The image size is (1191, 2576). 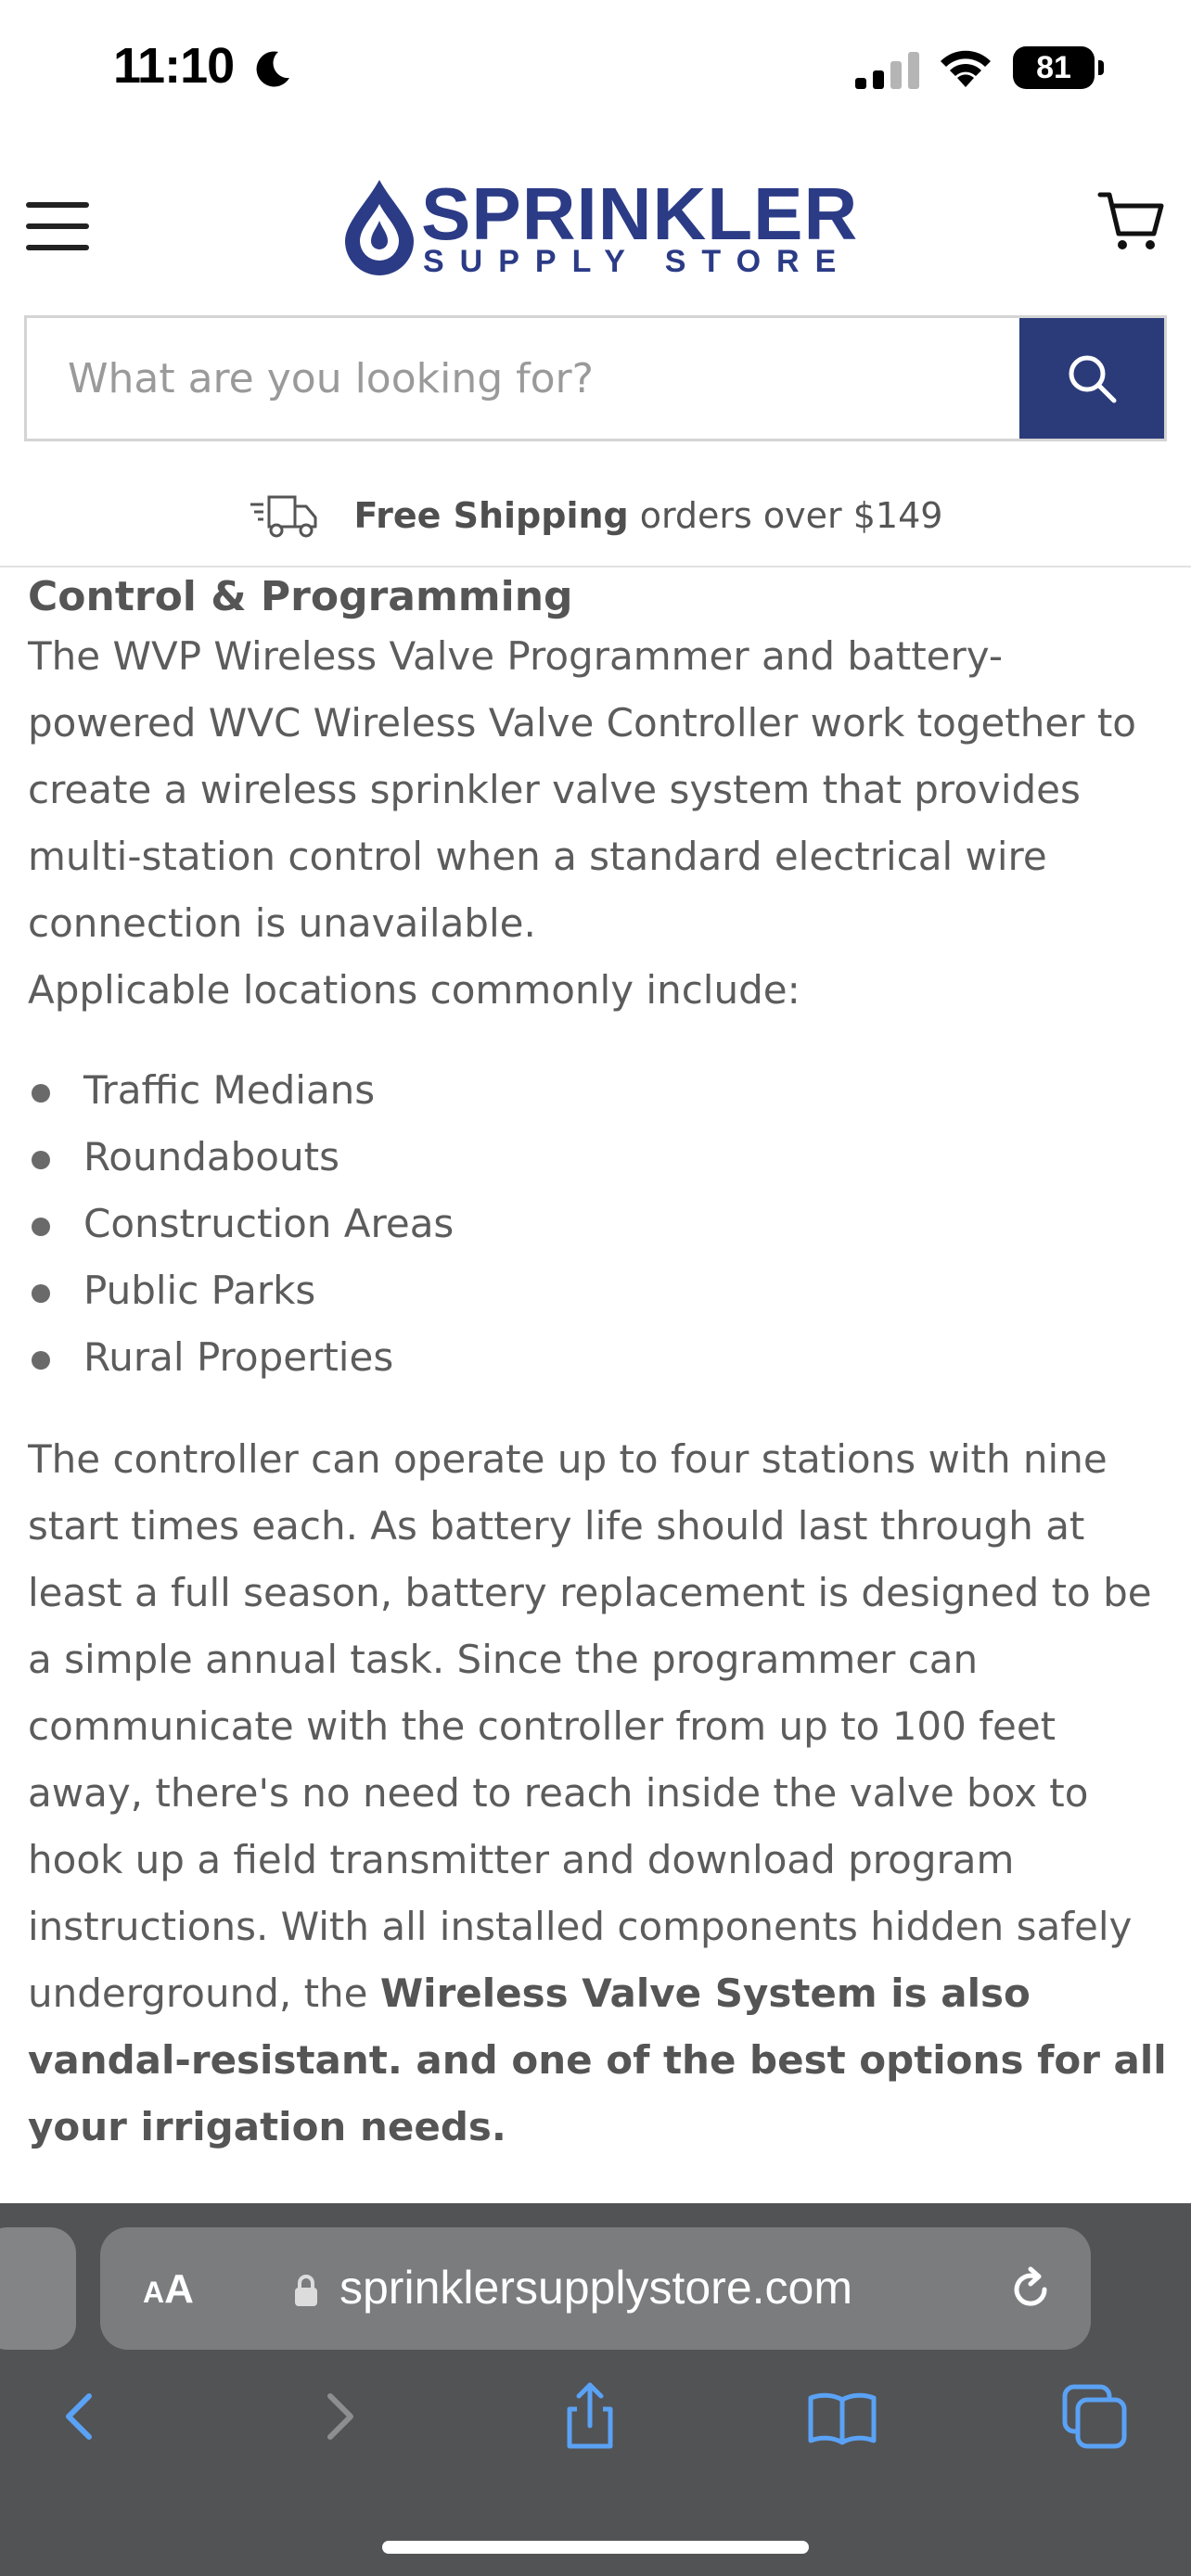 What do you see at coordinates (1054, 67) in the screenshot?
I see `battery-level: 81` at bounding box center [1054, 67].